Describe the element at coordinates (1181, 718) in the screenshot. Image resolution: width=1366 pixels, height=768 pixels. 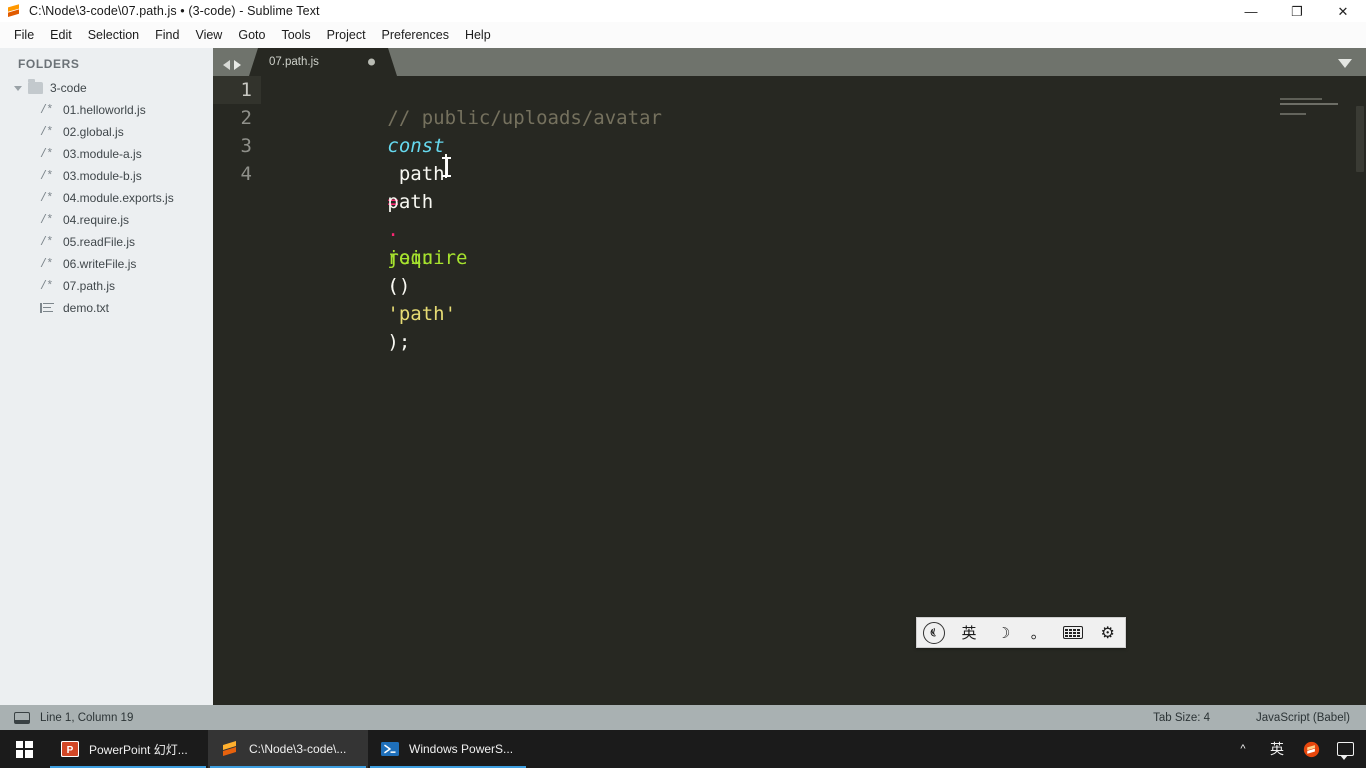
I see `tab-size-status: Tab Size: 4` at that location.